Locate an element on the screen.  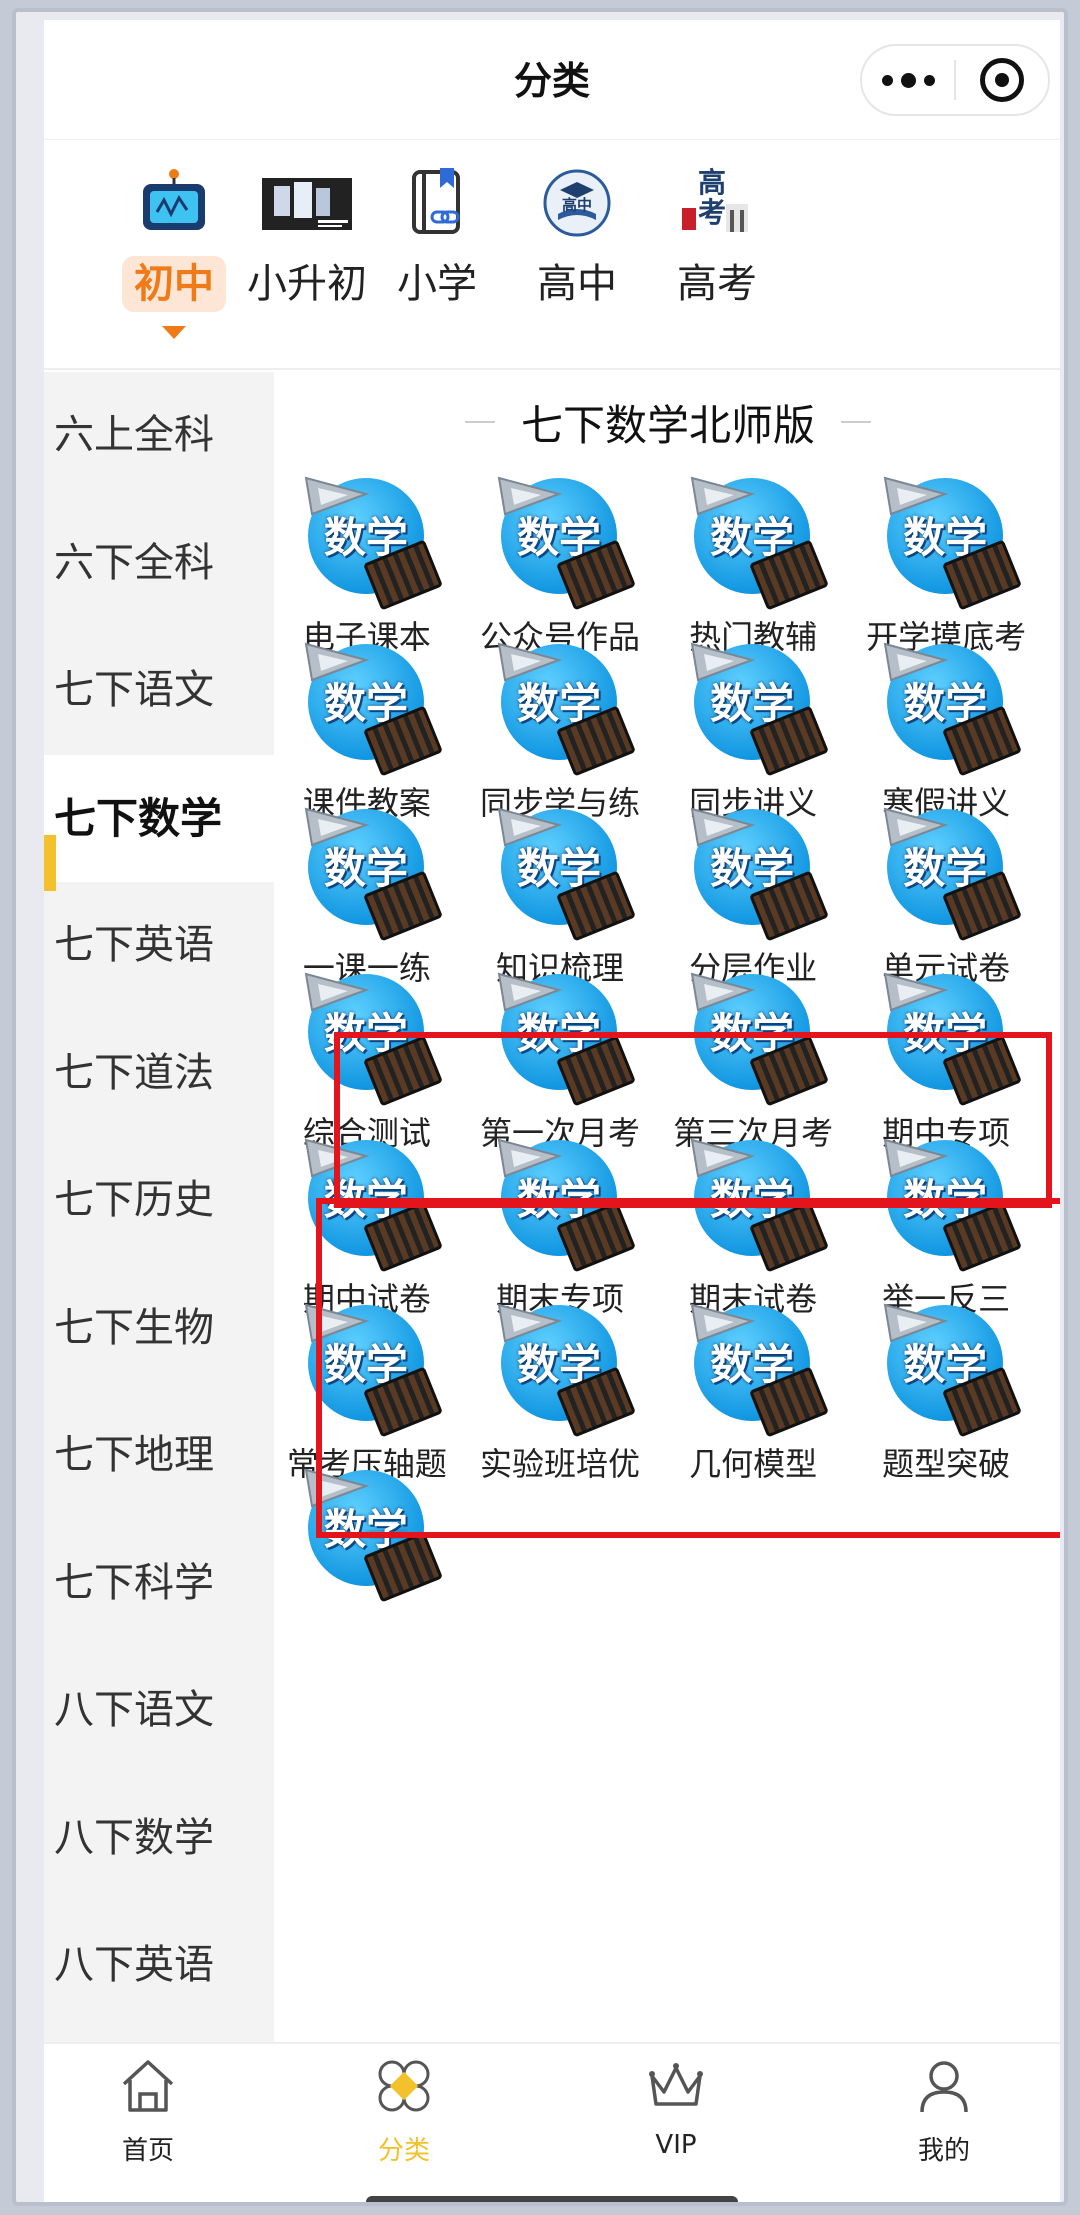
grade-tab-primary-to-junior: 小升初 is located at coordinates (307, 268).